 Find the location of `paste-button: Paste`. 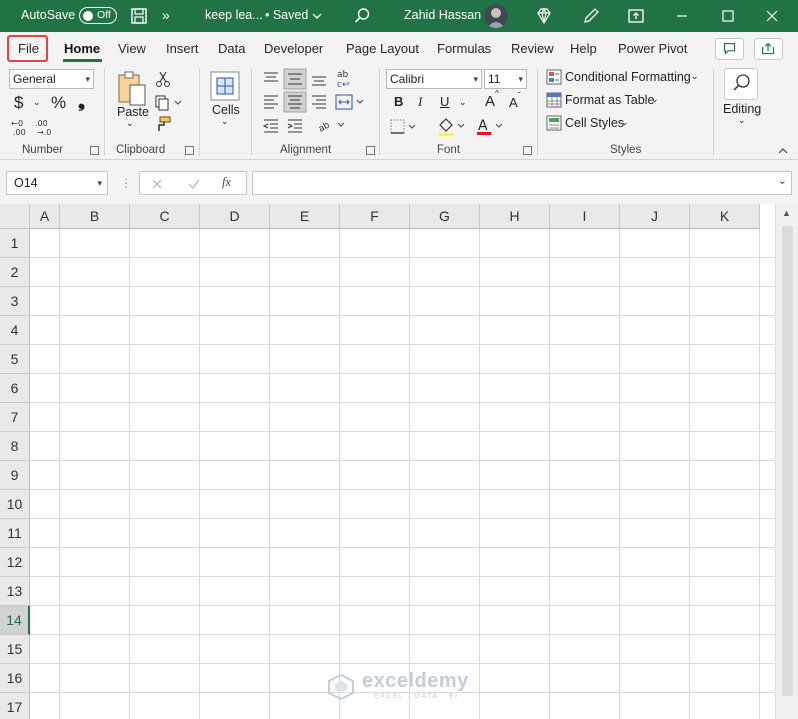

paste-button: Paste is located at coordinates (133, 112).